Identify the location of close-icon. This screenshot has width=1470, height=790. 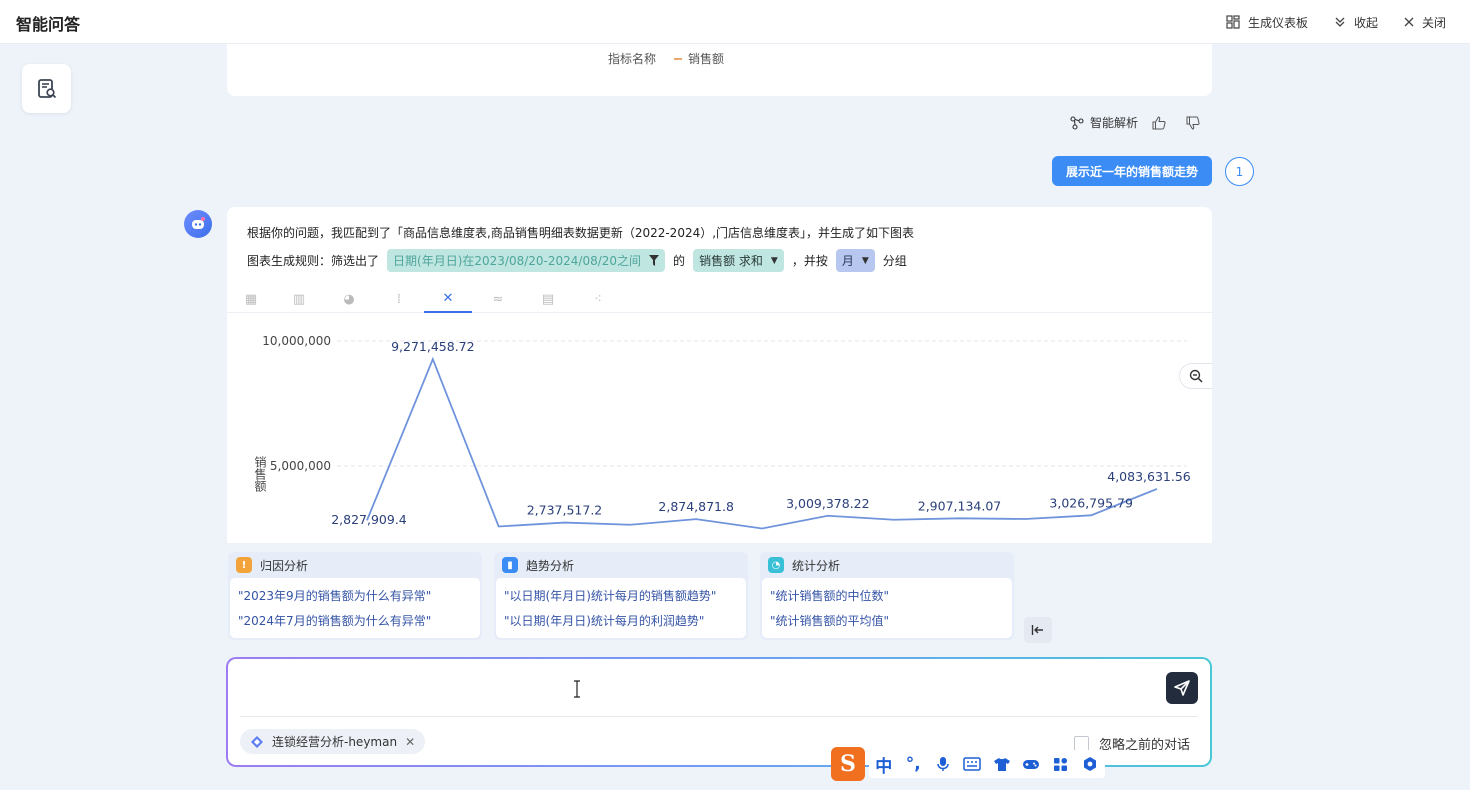
(1409, 22).